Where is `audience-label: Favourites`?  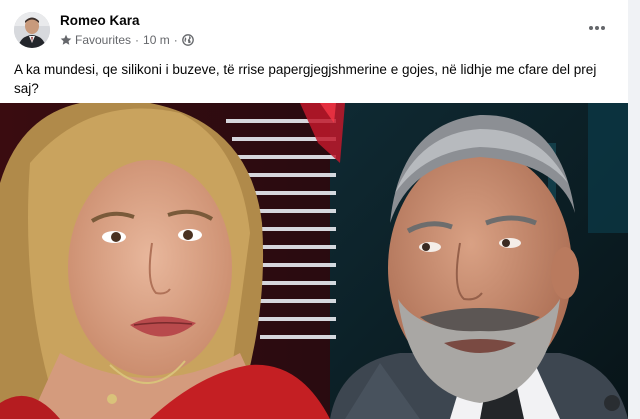 audience-label: Favourites is located at coordinates (103, 40).